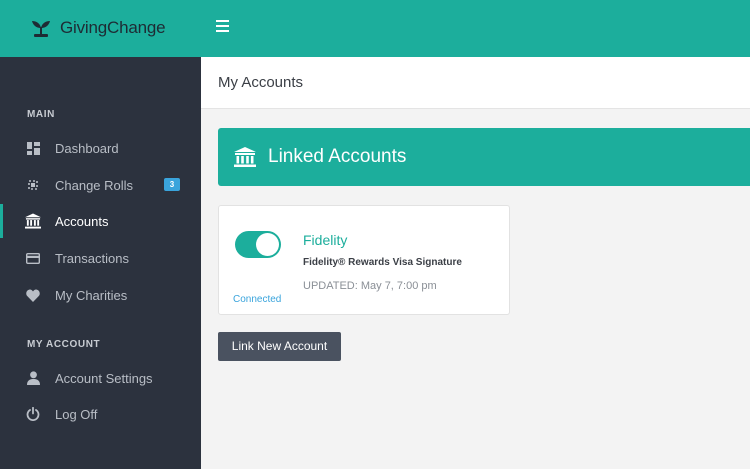  What do you see at coordinates (82, 221) in the screenshot?
I see `sidebar-item-label: Accounts` at bounding box center [82, 221].